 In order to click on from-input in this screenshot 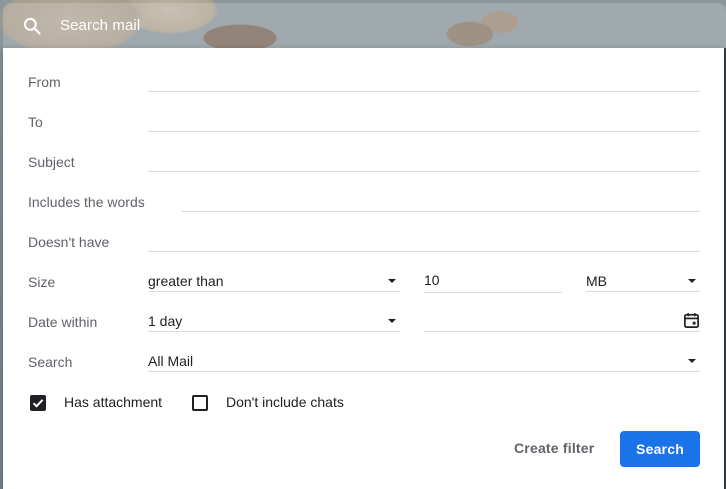, I will do `click(424, 80)`.